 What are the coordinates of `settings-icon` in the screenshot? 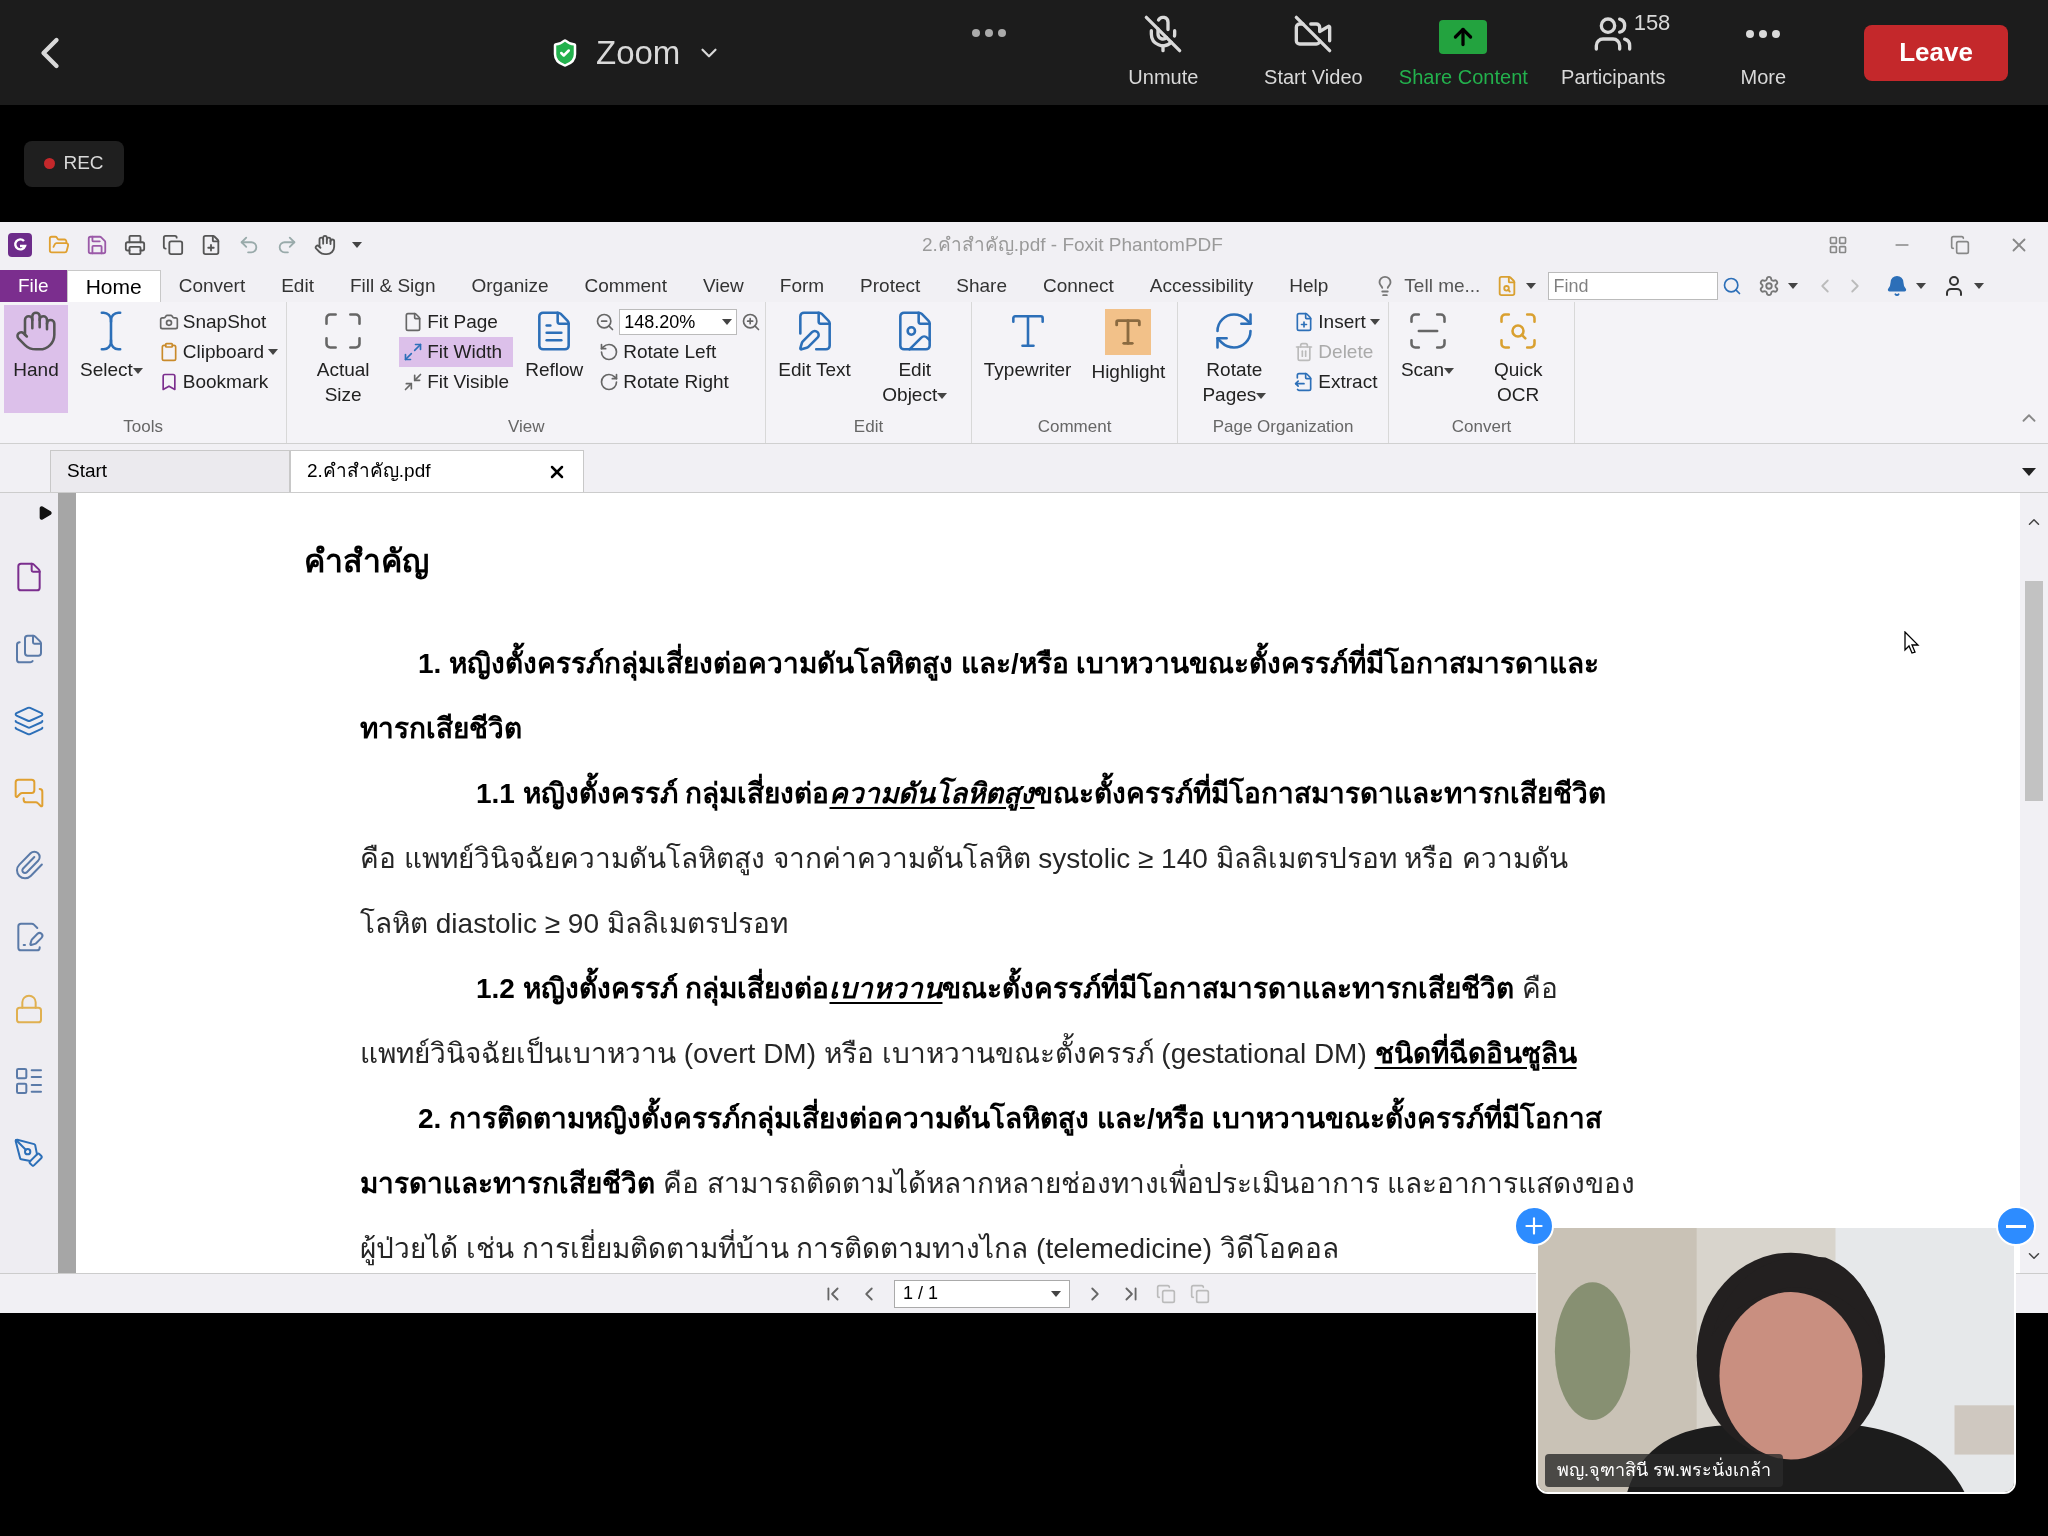 It's located at (1769, 286).